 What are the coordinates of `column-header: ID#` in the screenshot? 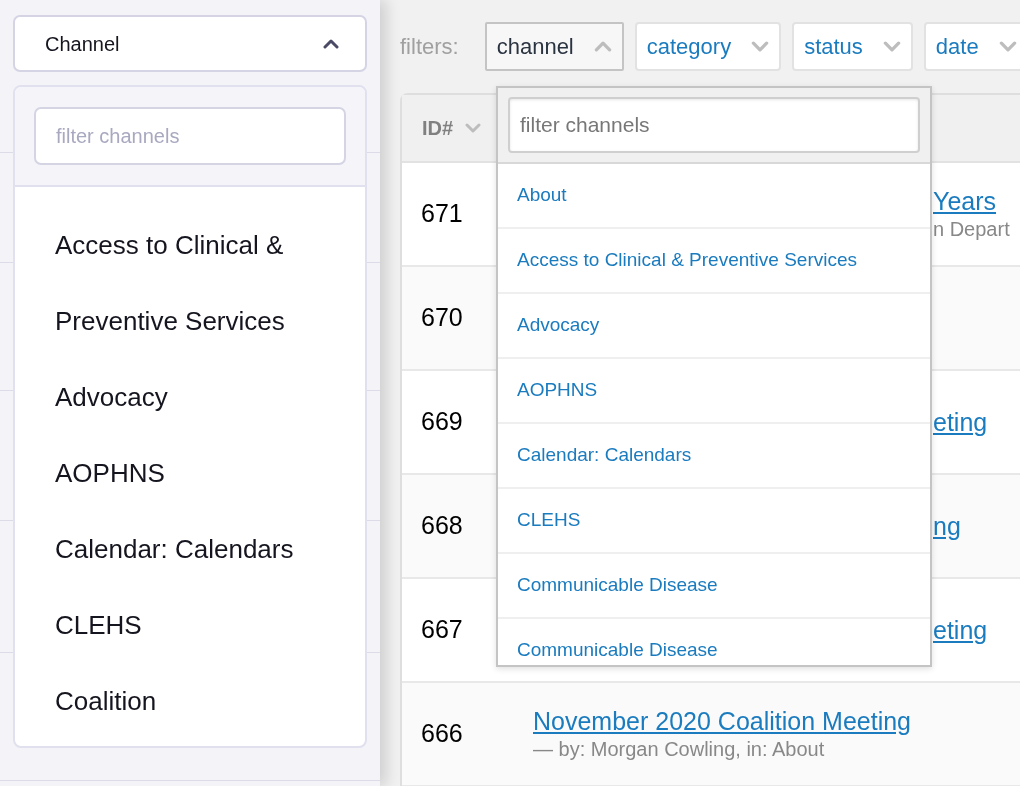 It's located at (438, 128).